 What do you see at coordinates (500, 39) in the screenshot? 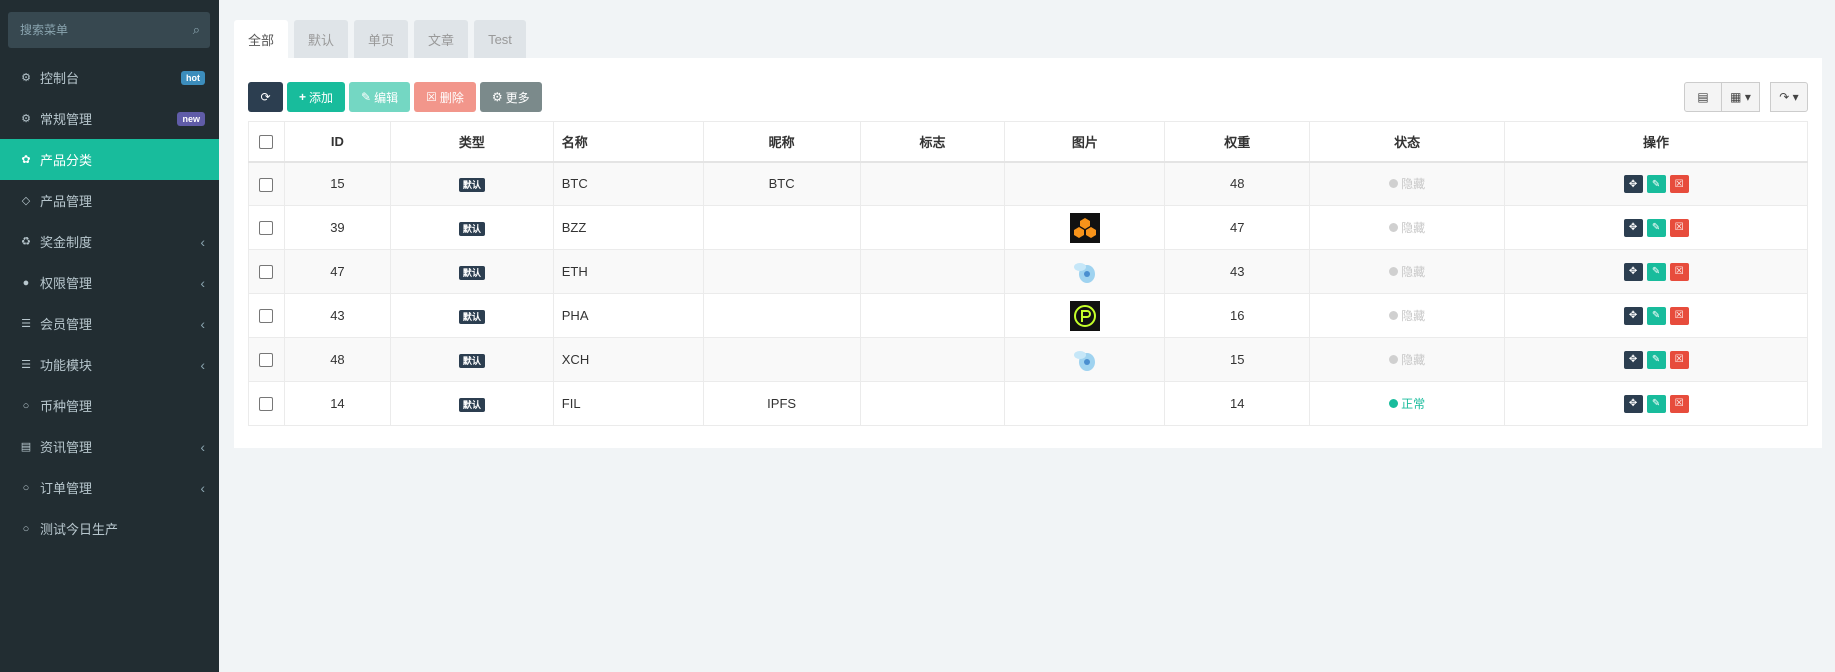
I see `tab-test: Test` at bounding box center [500, 39].